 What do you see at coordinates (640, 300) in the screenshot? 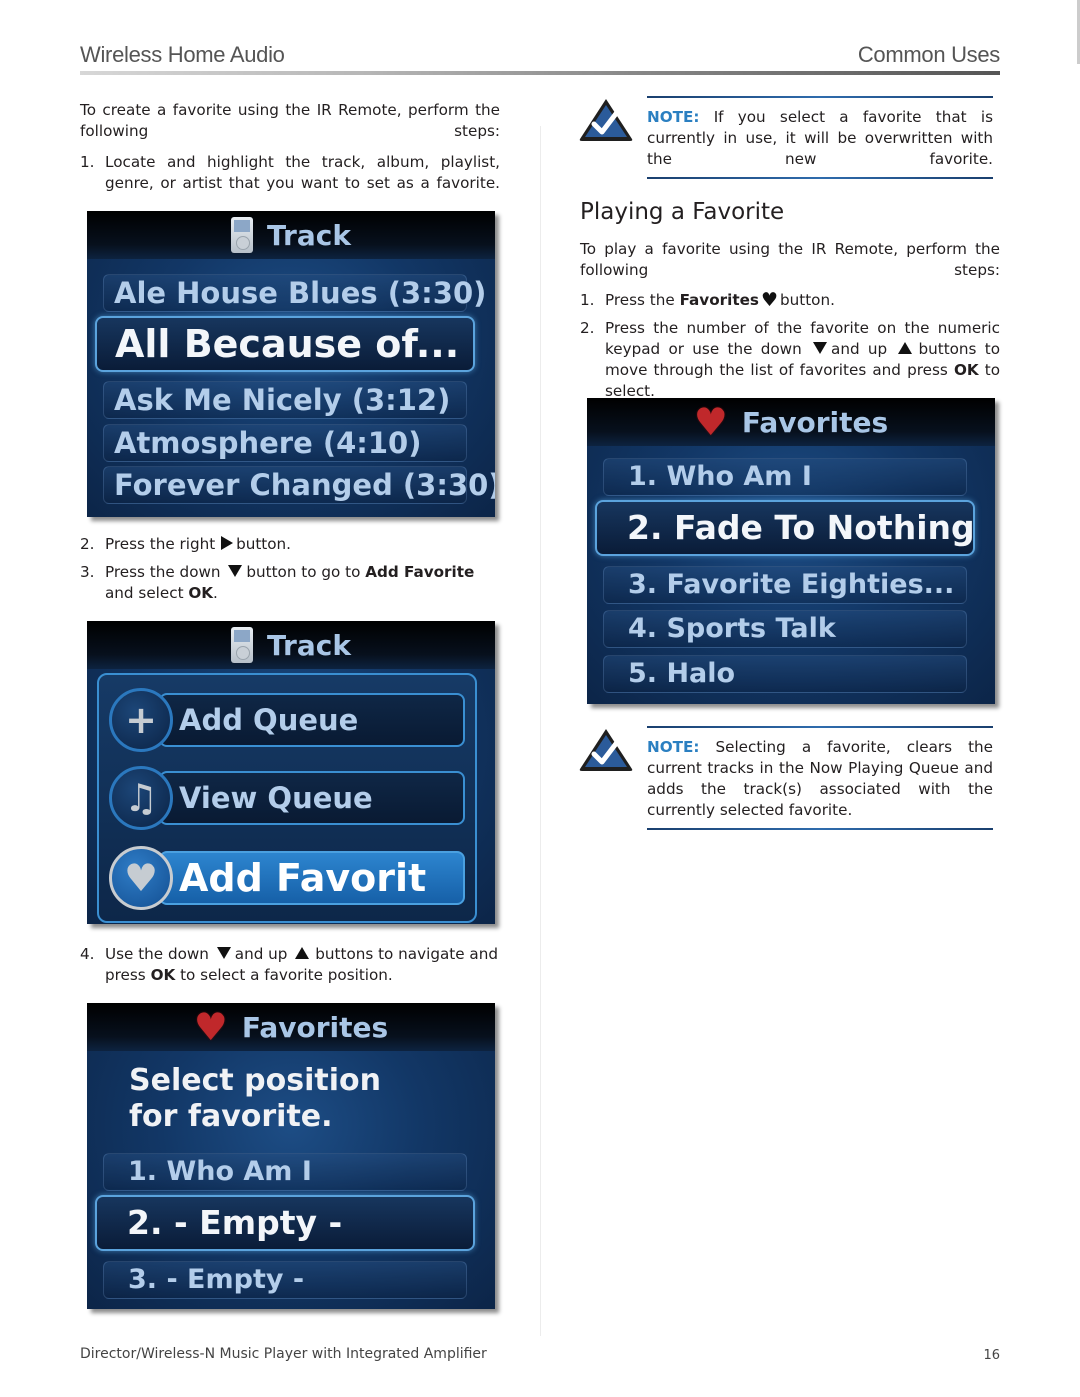
I see `step-text-part: Press the` at bounding box center [640, 300].